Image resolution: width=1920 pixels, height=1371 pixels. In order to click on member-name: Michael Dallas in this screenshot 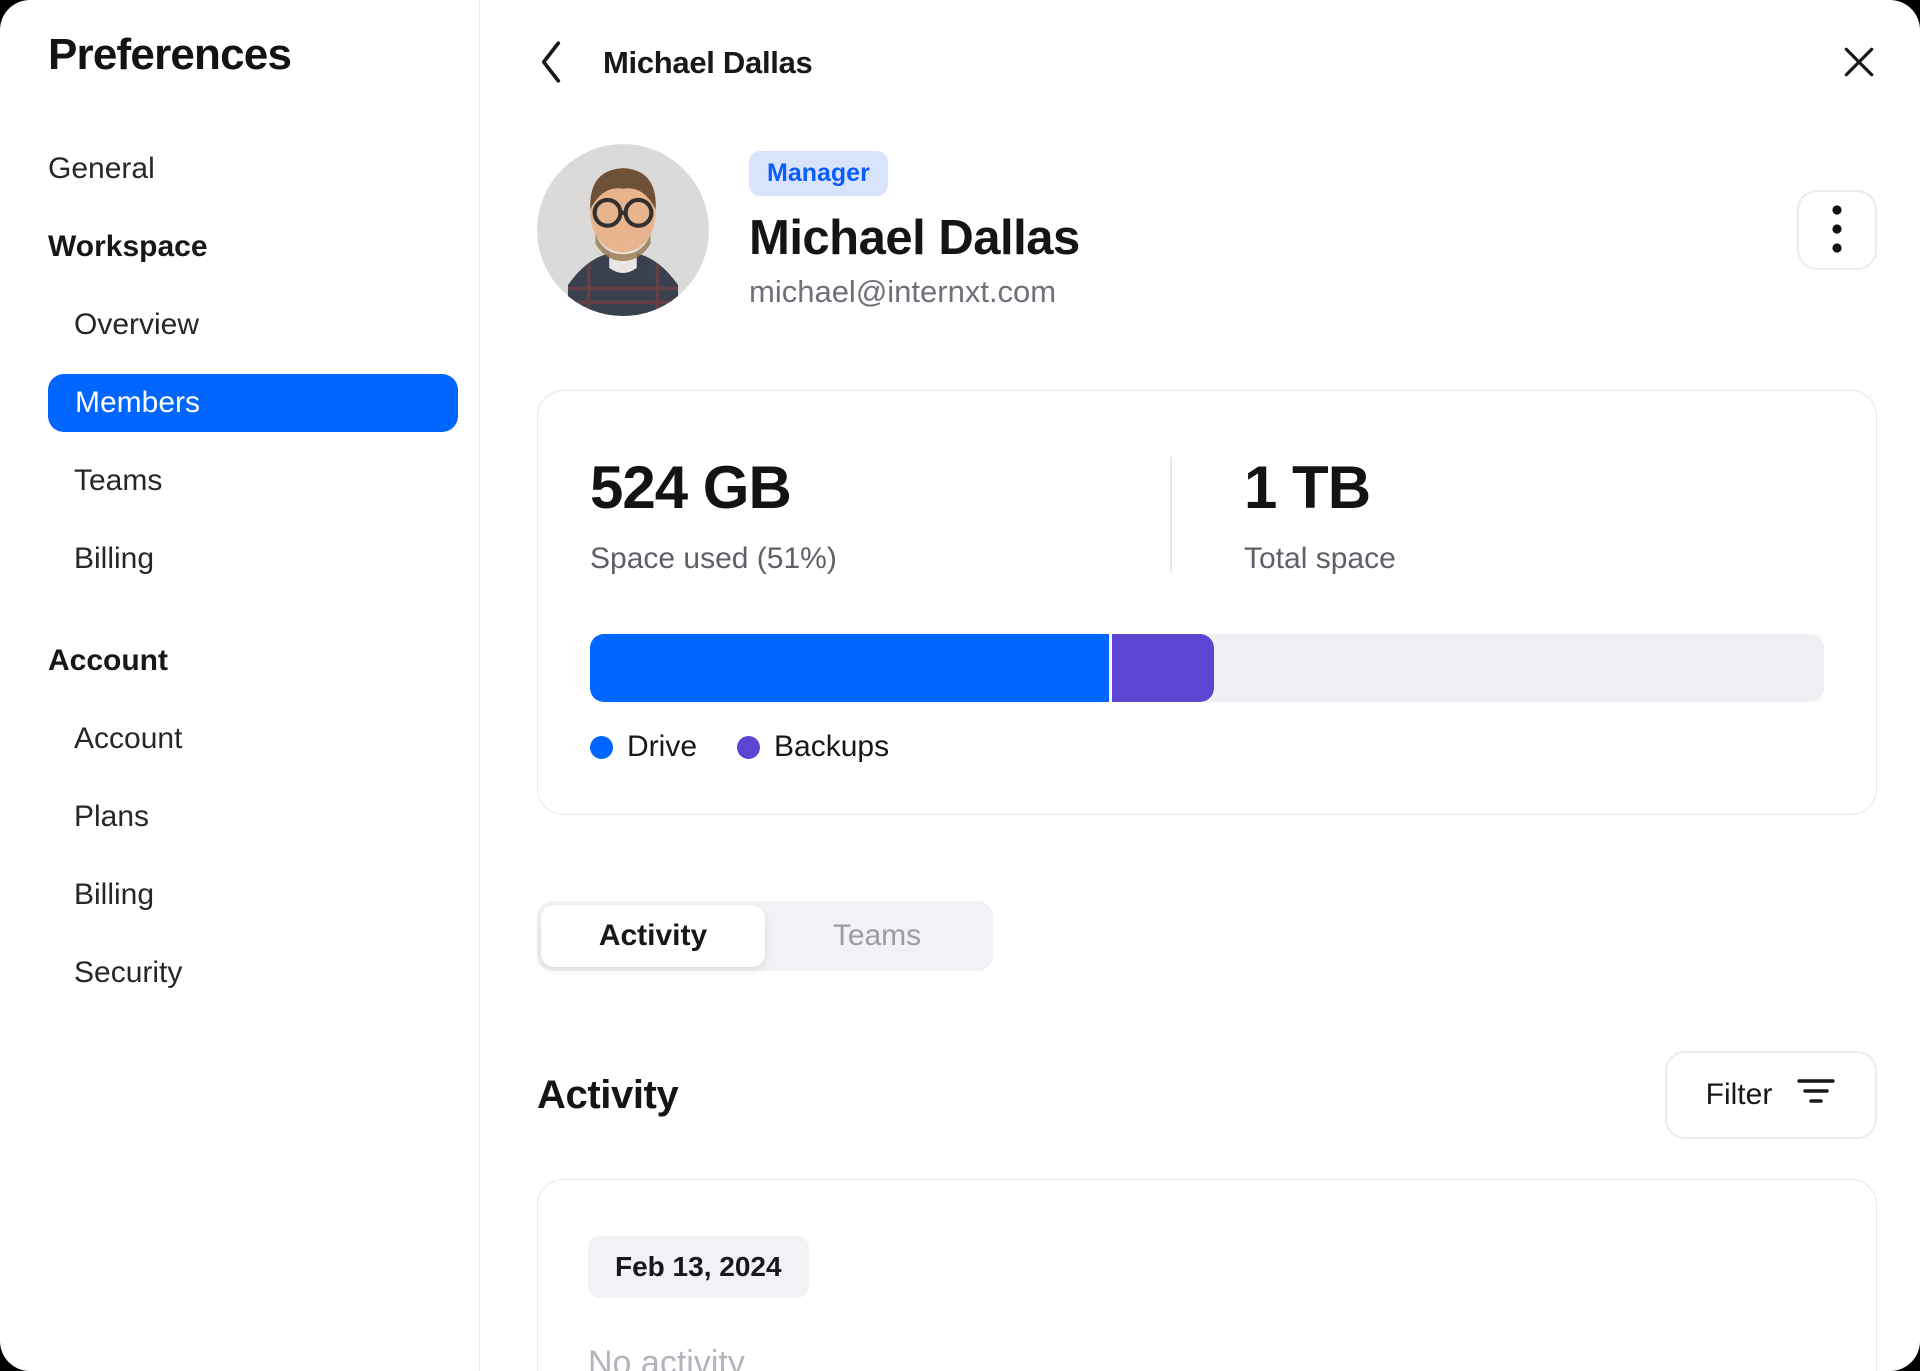, I will do `click(914, 237)`.